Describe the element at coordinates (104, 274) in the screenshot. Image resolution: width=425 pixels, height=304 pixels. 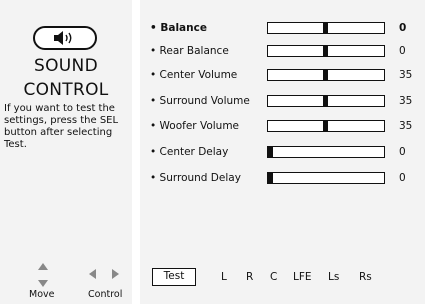
I see `control-arrows-icon` at that location.